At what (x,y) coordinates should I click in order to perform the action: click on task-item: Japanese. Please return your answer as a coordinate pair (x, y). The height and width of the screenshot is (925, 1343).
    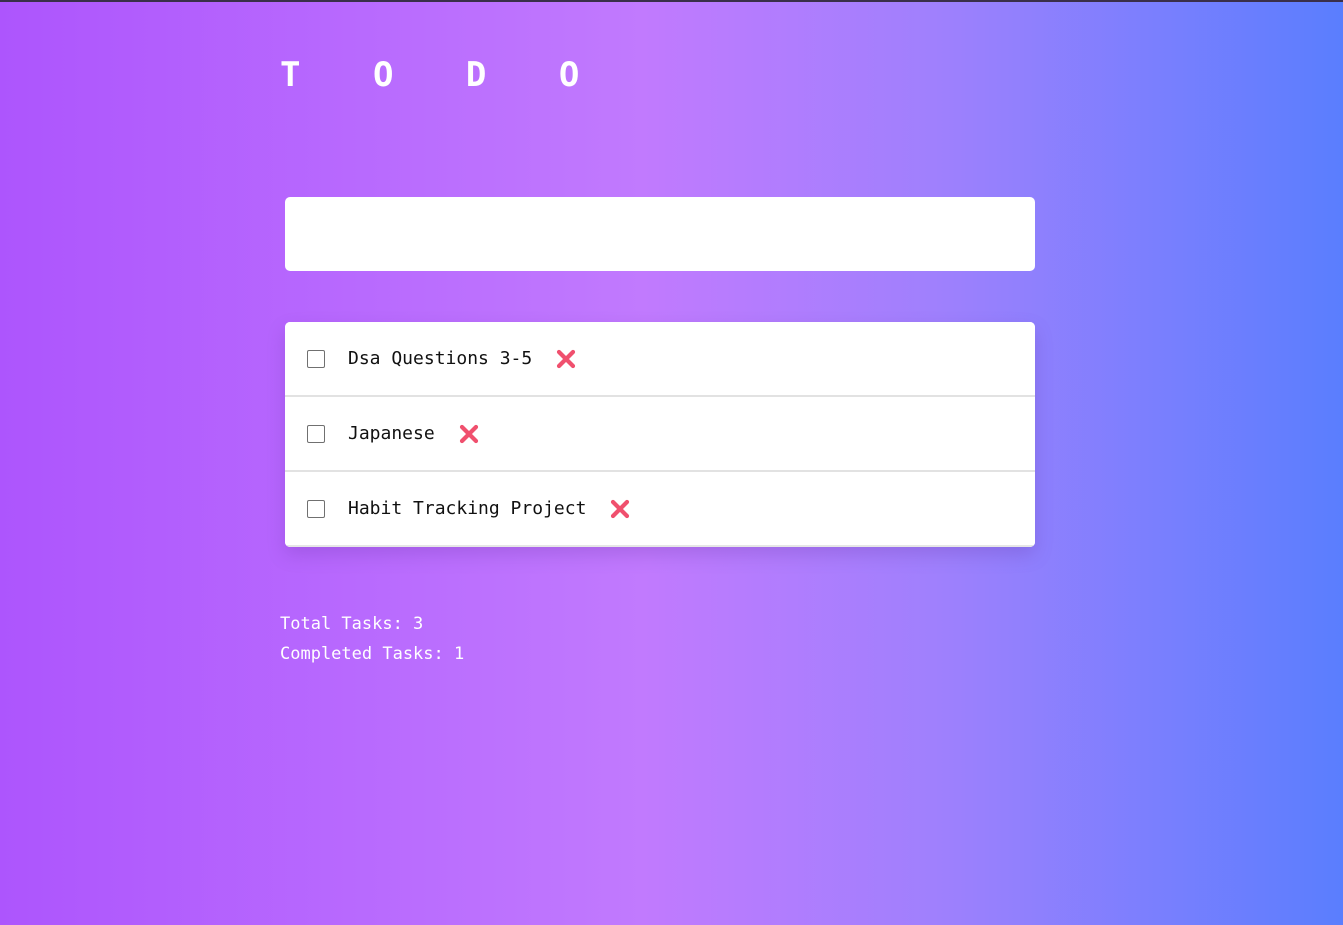
    Looking at the image, I should click on (660, 434).